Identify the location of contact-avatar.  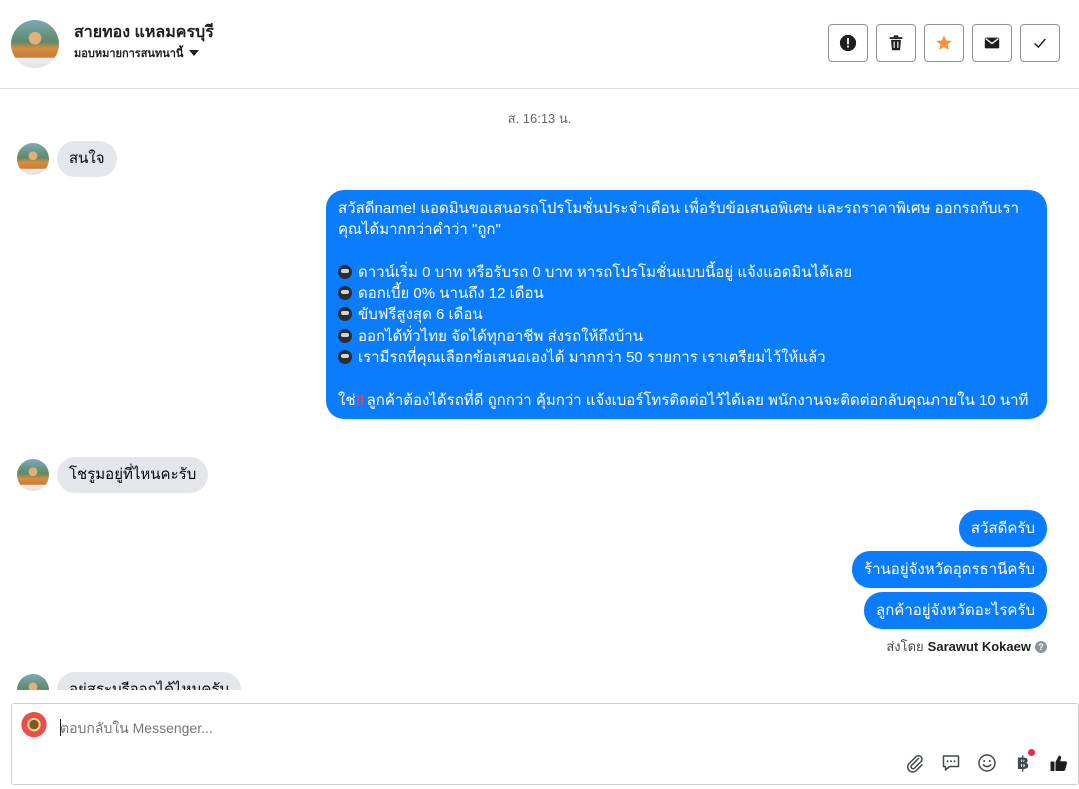
(35, 44).